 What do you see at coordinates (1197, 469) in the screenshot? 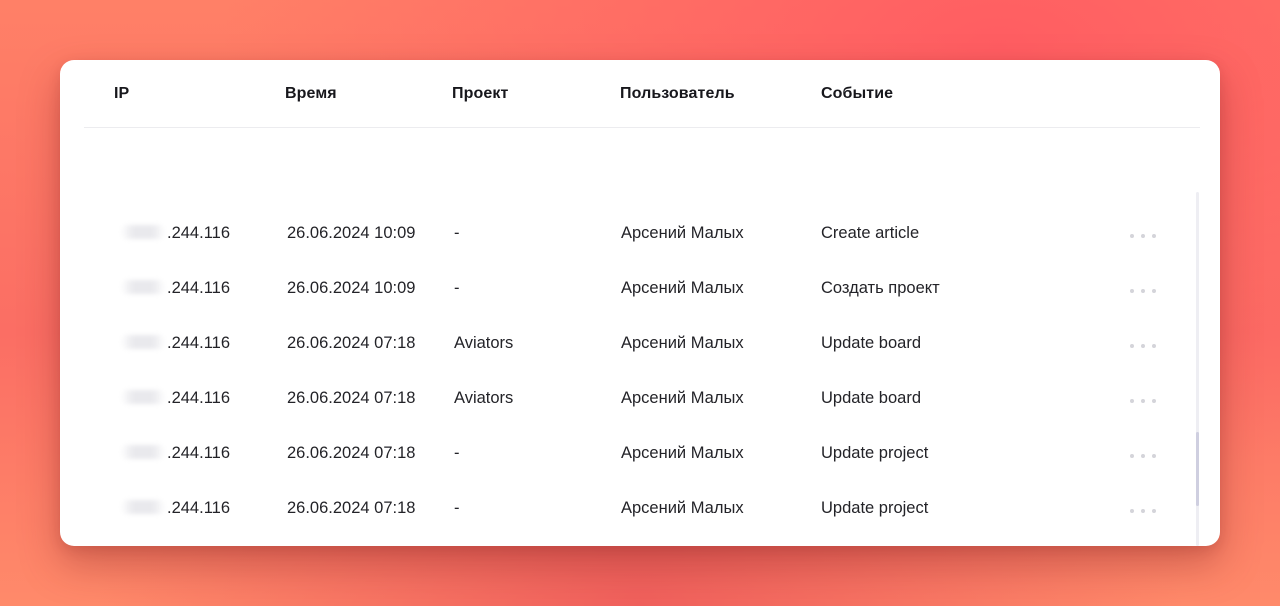
I see `scrollbar-thumb` at bounding box center [1197, 469].